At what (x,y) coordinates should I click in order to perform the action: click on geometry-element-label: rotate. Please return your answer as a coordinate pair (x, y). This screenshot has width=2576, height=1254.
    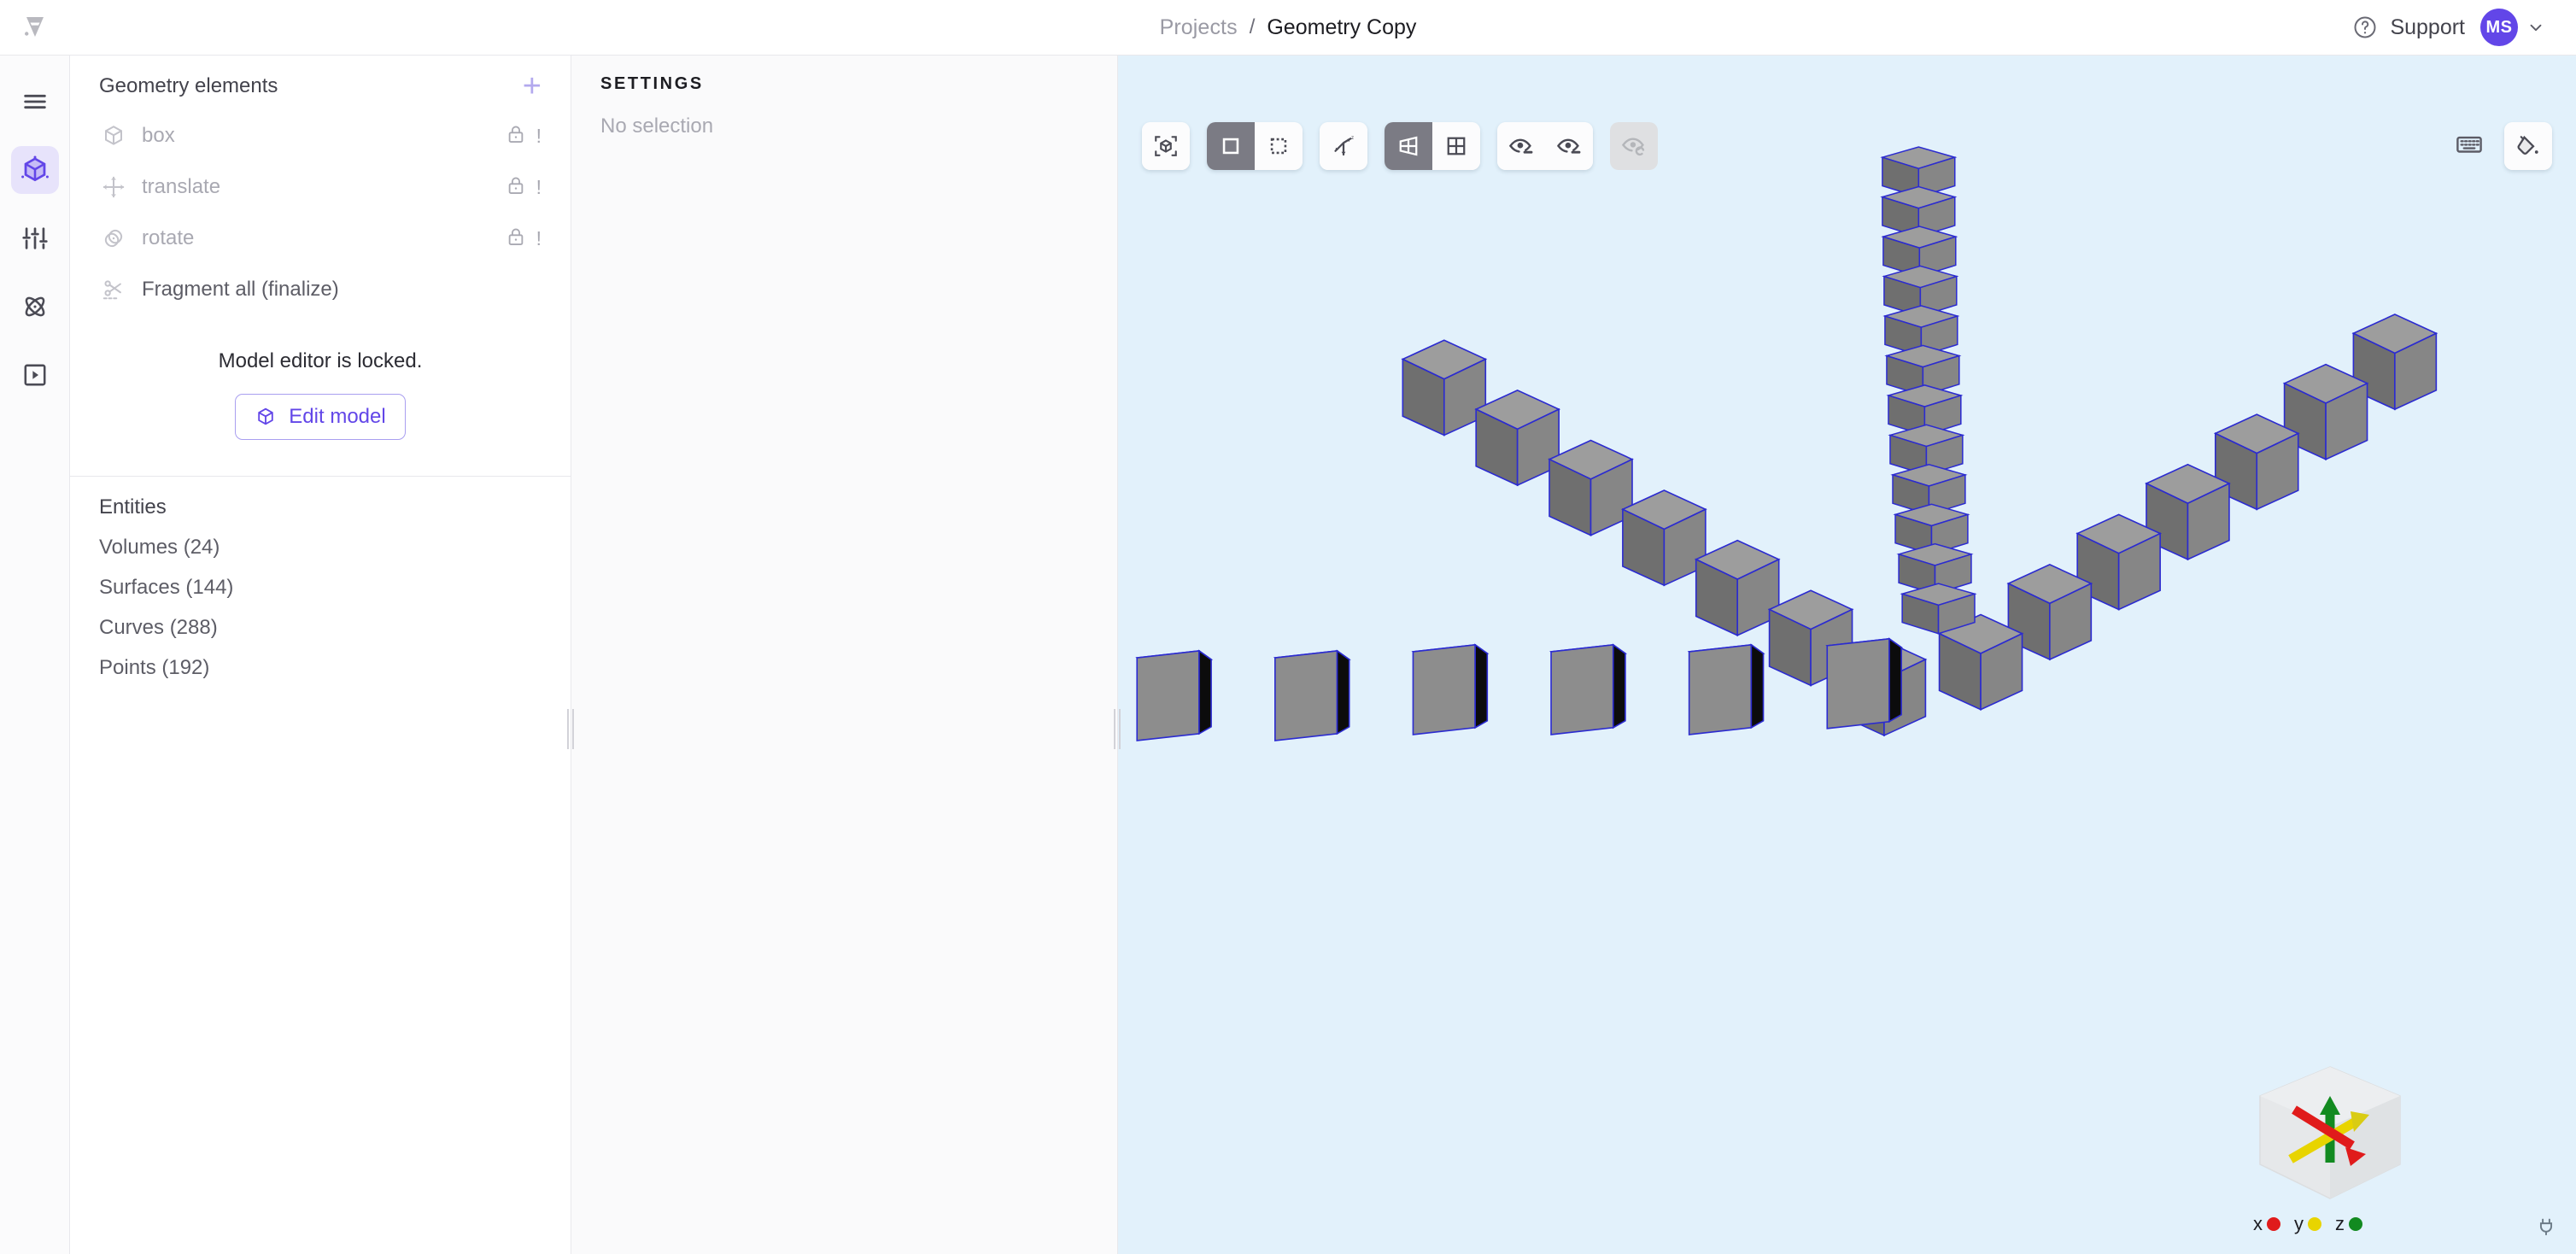
    Looking at the image, I should click on (168, 237).